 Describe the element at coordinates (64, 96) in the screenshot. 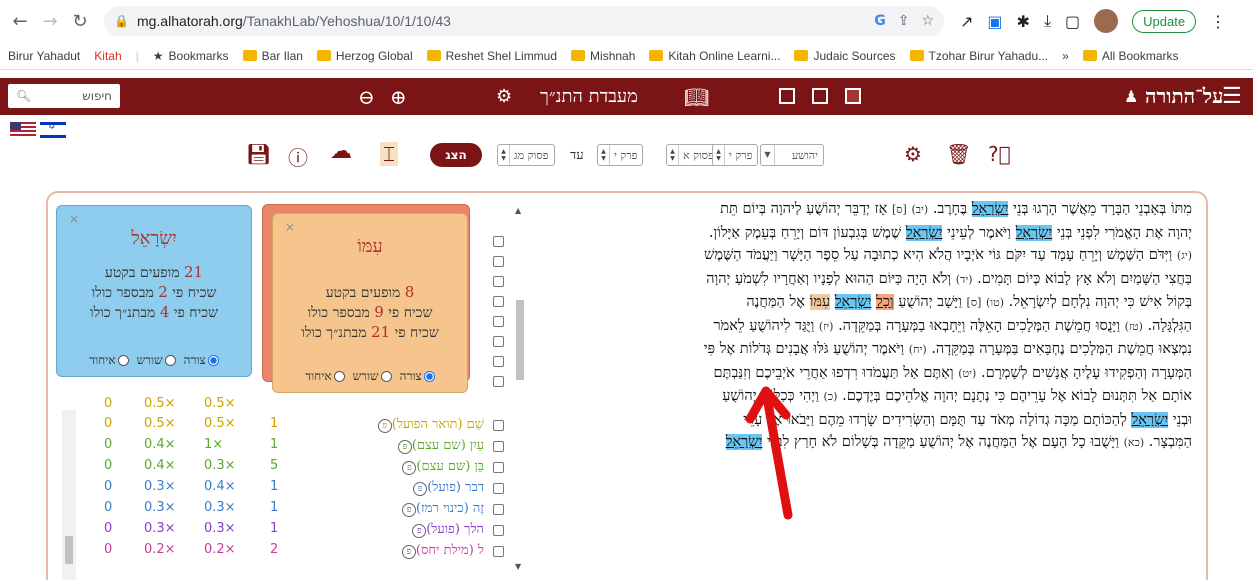

I see `search-input: 🔍︎ חיפוש` at that location.